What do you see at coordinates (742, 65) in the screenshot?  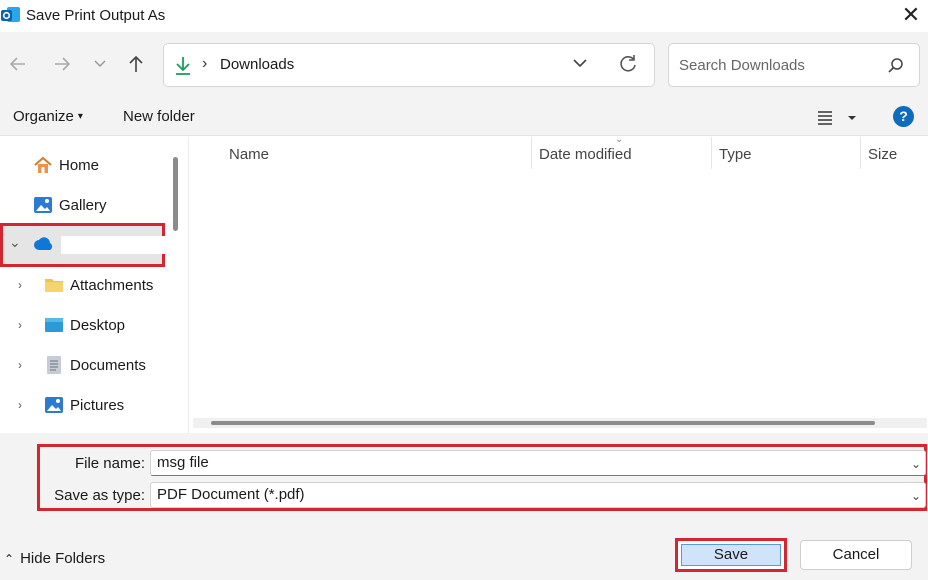 I see `search-input: Search Downloads` at bounding box center [742, 65].